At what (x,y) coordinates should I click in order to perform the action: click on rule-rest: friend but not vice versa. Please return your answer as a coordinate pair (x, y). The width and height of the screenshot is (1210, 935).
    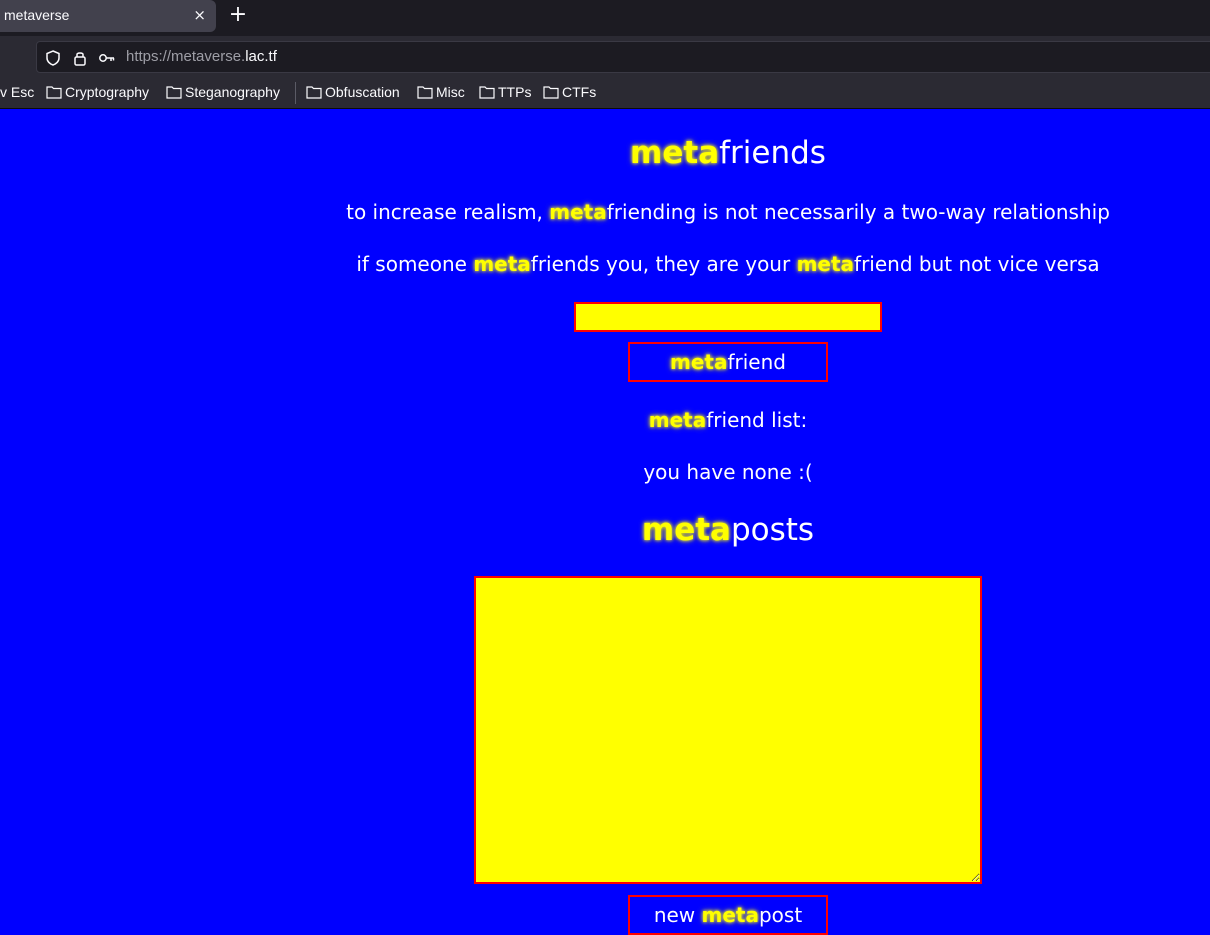
    Looking at the image, I should click on (977, 264).